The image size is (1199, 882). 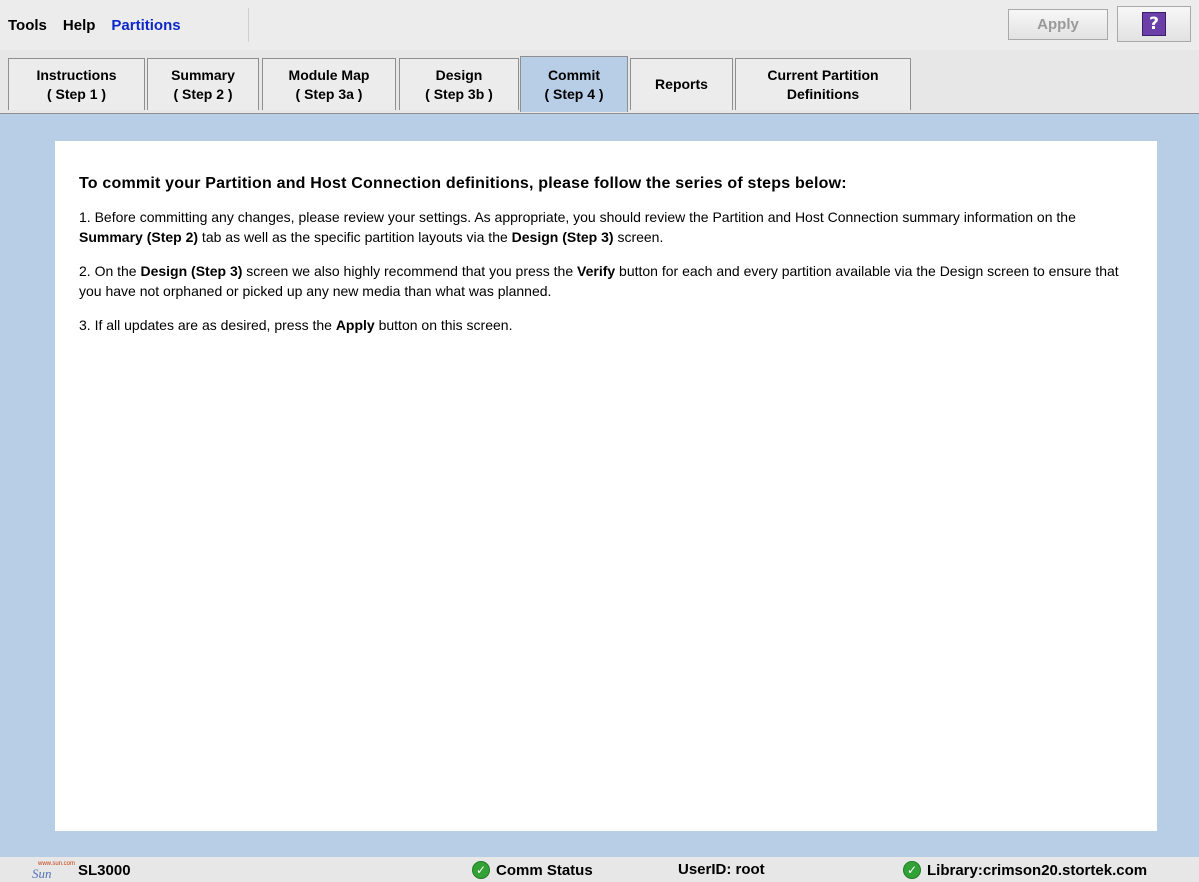 I want to click on tab-sublabel: ( Step 3a ), so click(x=329, y=93).